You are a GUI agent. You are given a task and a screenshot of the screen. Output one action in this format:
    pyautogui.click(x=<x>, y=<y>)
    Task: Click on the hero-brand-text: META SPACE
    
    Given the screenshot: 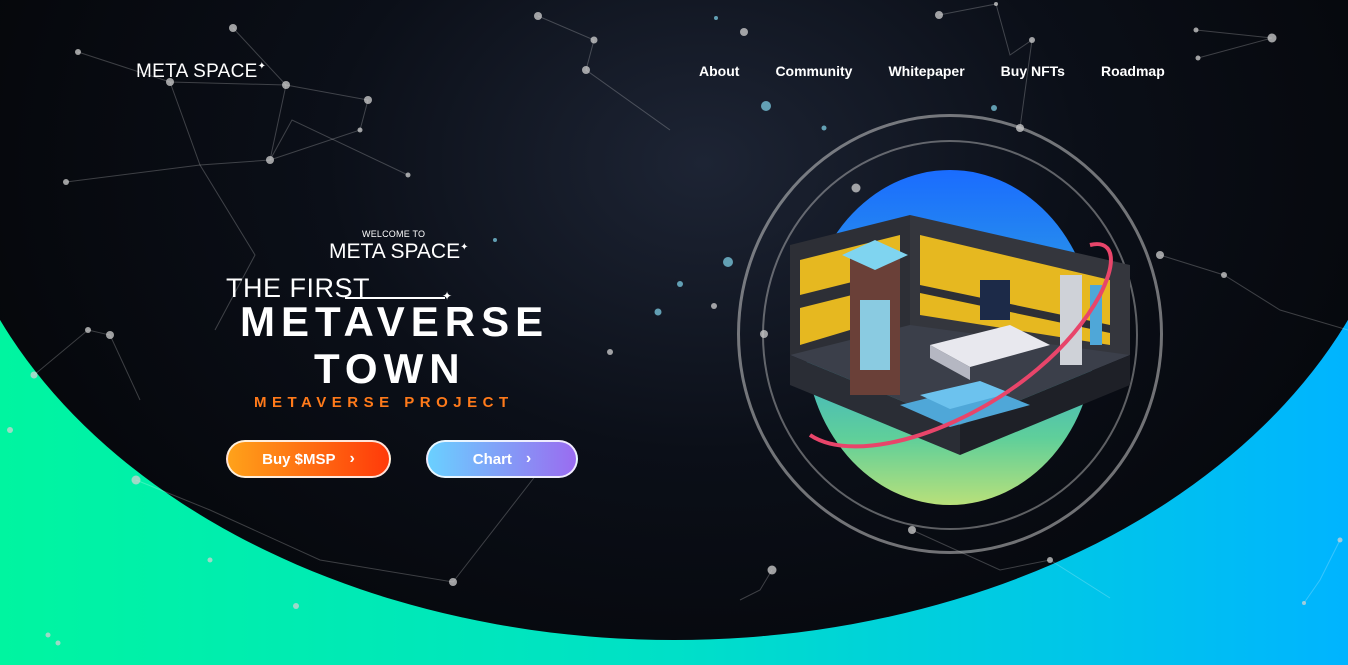 What is the action you would take?
    pyautogui.click(x=395, y=251)
    